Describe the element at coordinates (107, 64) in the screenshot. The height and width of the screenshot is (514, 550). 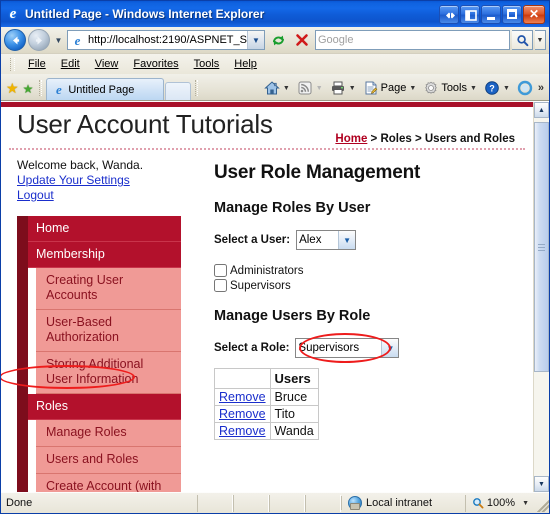
I see `menu-view: View` at that location.